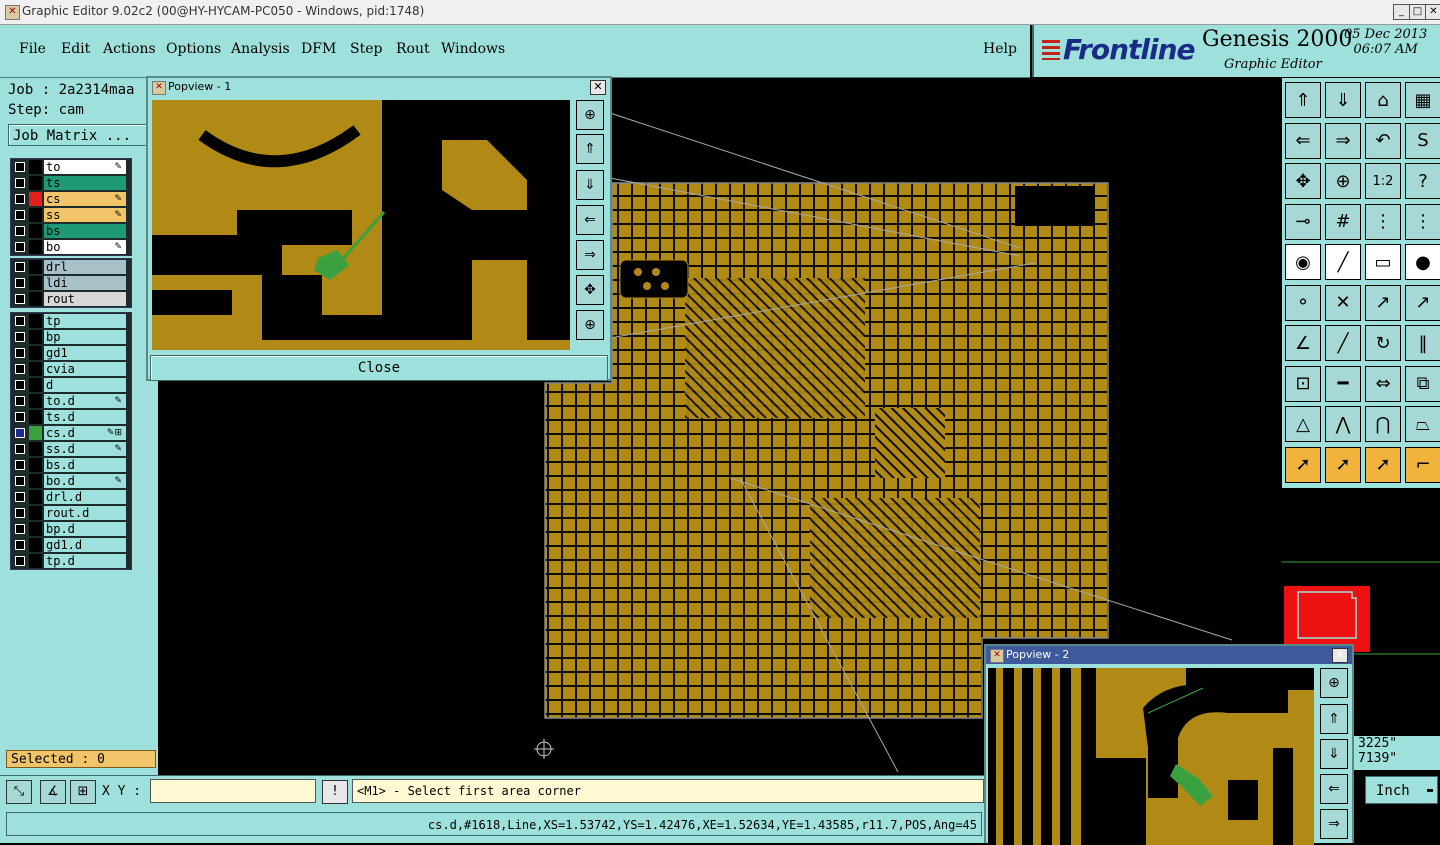 The image size is (1440, 845). Describe the element at coordinates (1422, 262) in the screenshot. I see `point-tool-button: ●` at that location.